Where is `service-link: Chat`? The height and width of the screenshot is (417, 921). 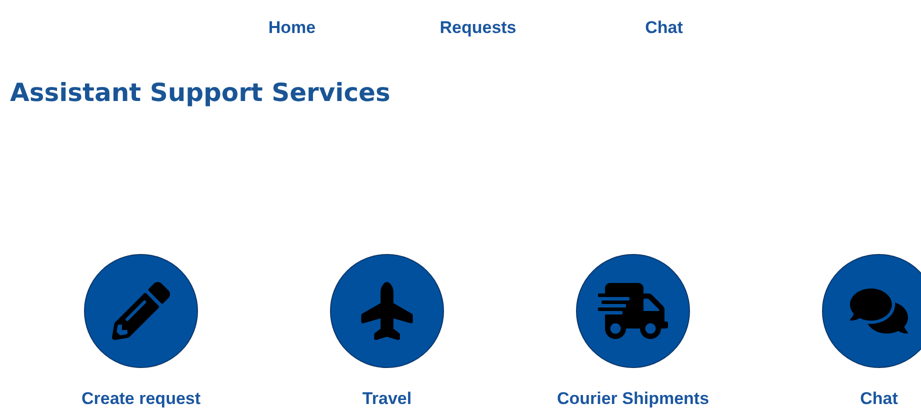 service-link: Chat is located at coordinates (879, 399).